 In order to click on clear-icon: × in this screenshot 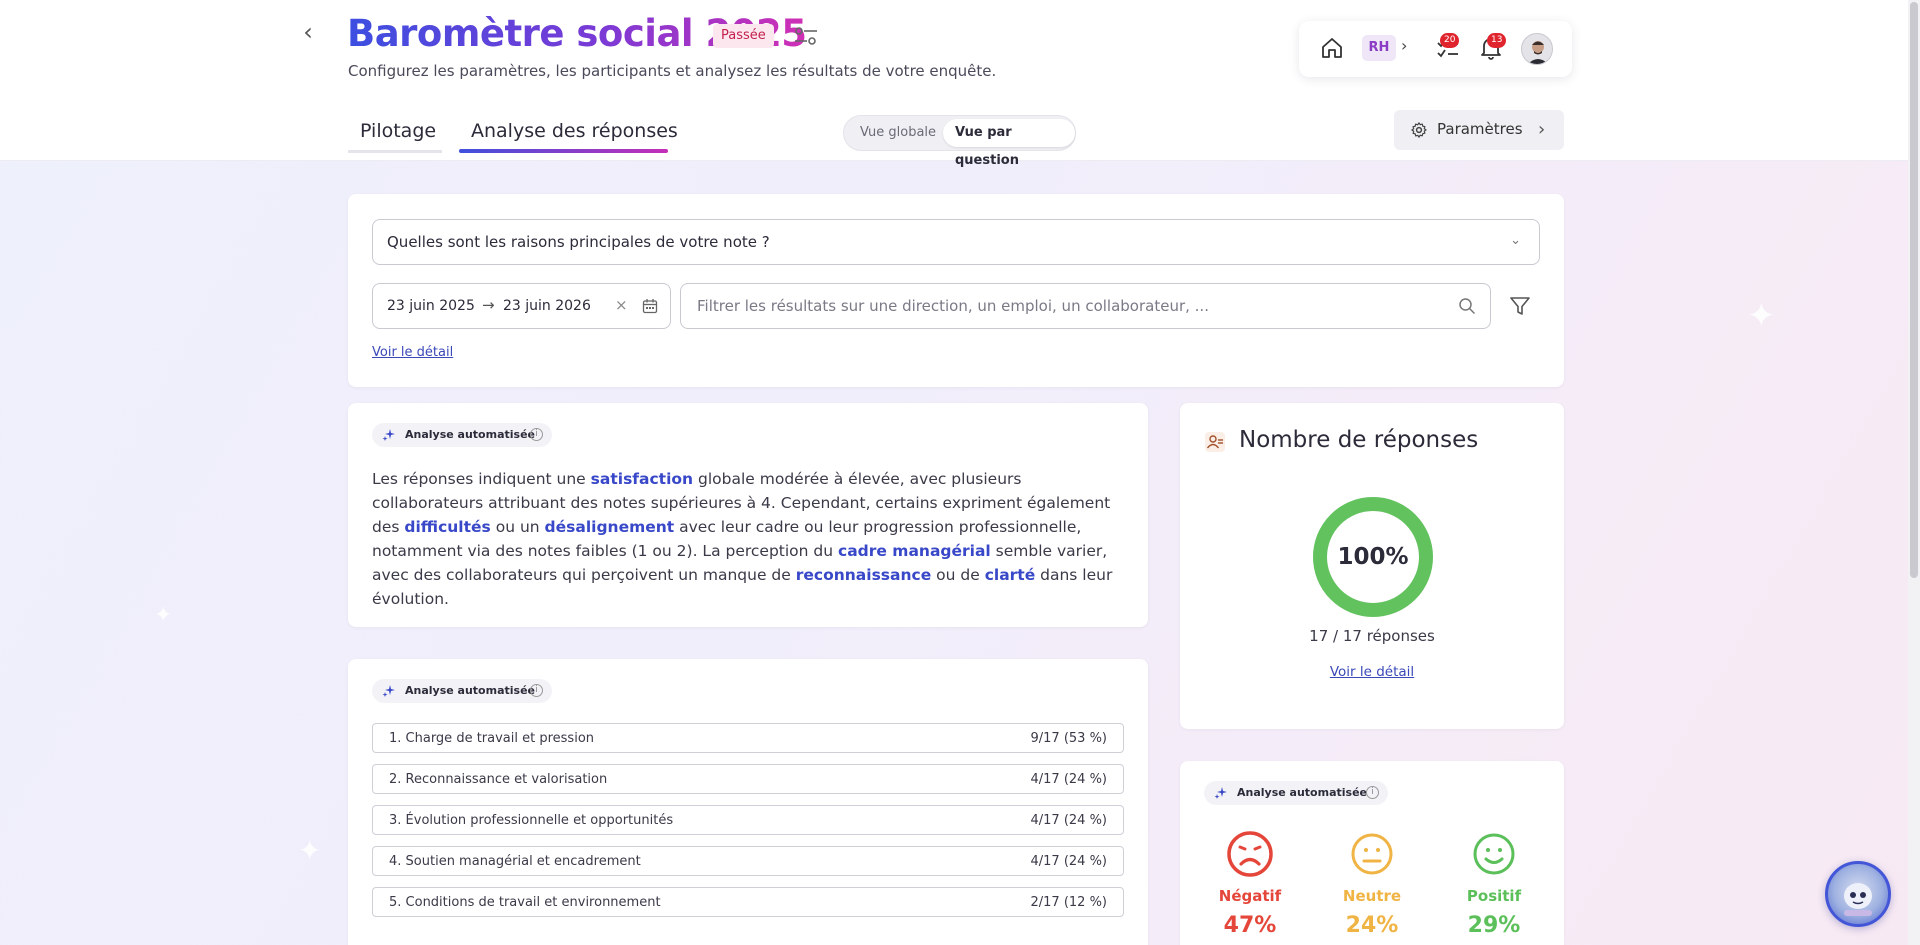, I will do `click(621, 305)`.